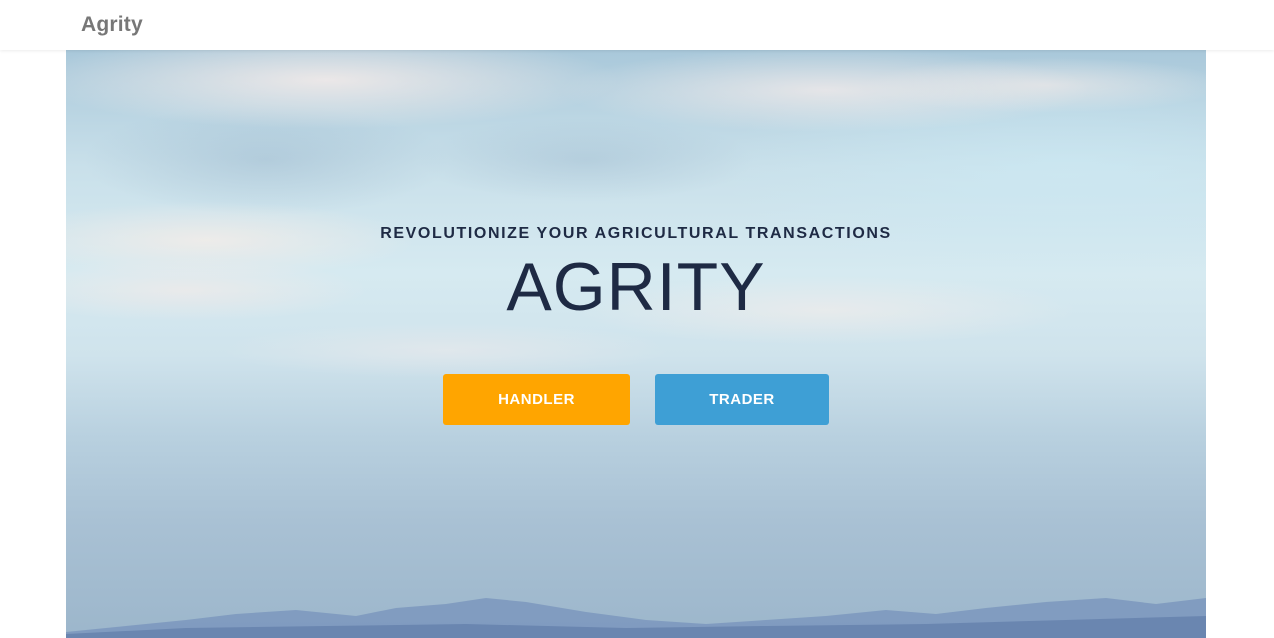 Image resolution: width=1274 pixels, height=638 pixels. I want to click on trader-button: TRADER, so click(742, 399).